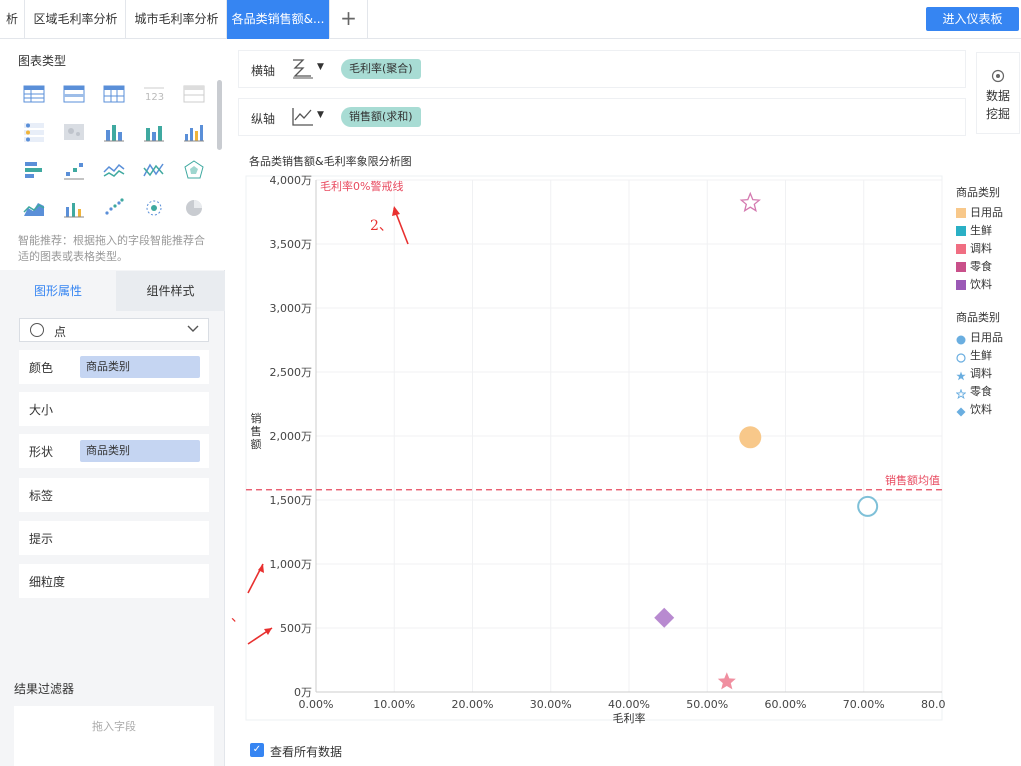 Image resolution: width=1021 pixels, height=766 pixels. I want to click on scatter-mini-icon, so click(74, 170).